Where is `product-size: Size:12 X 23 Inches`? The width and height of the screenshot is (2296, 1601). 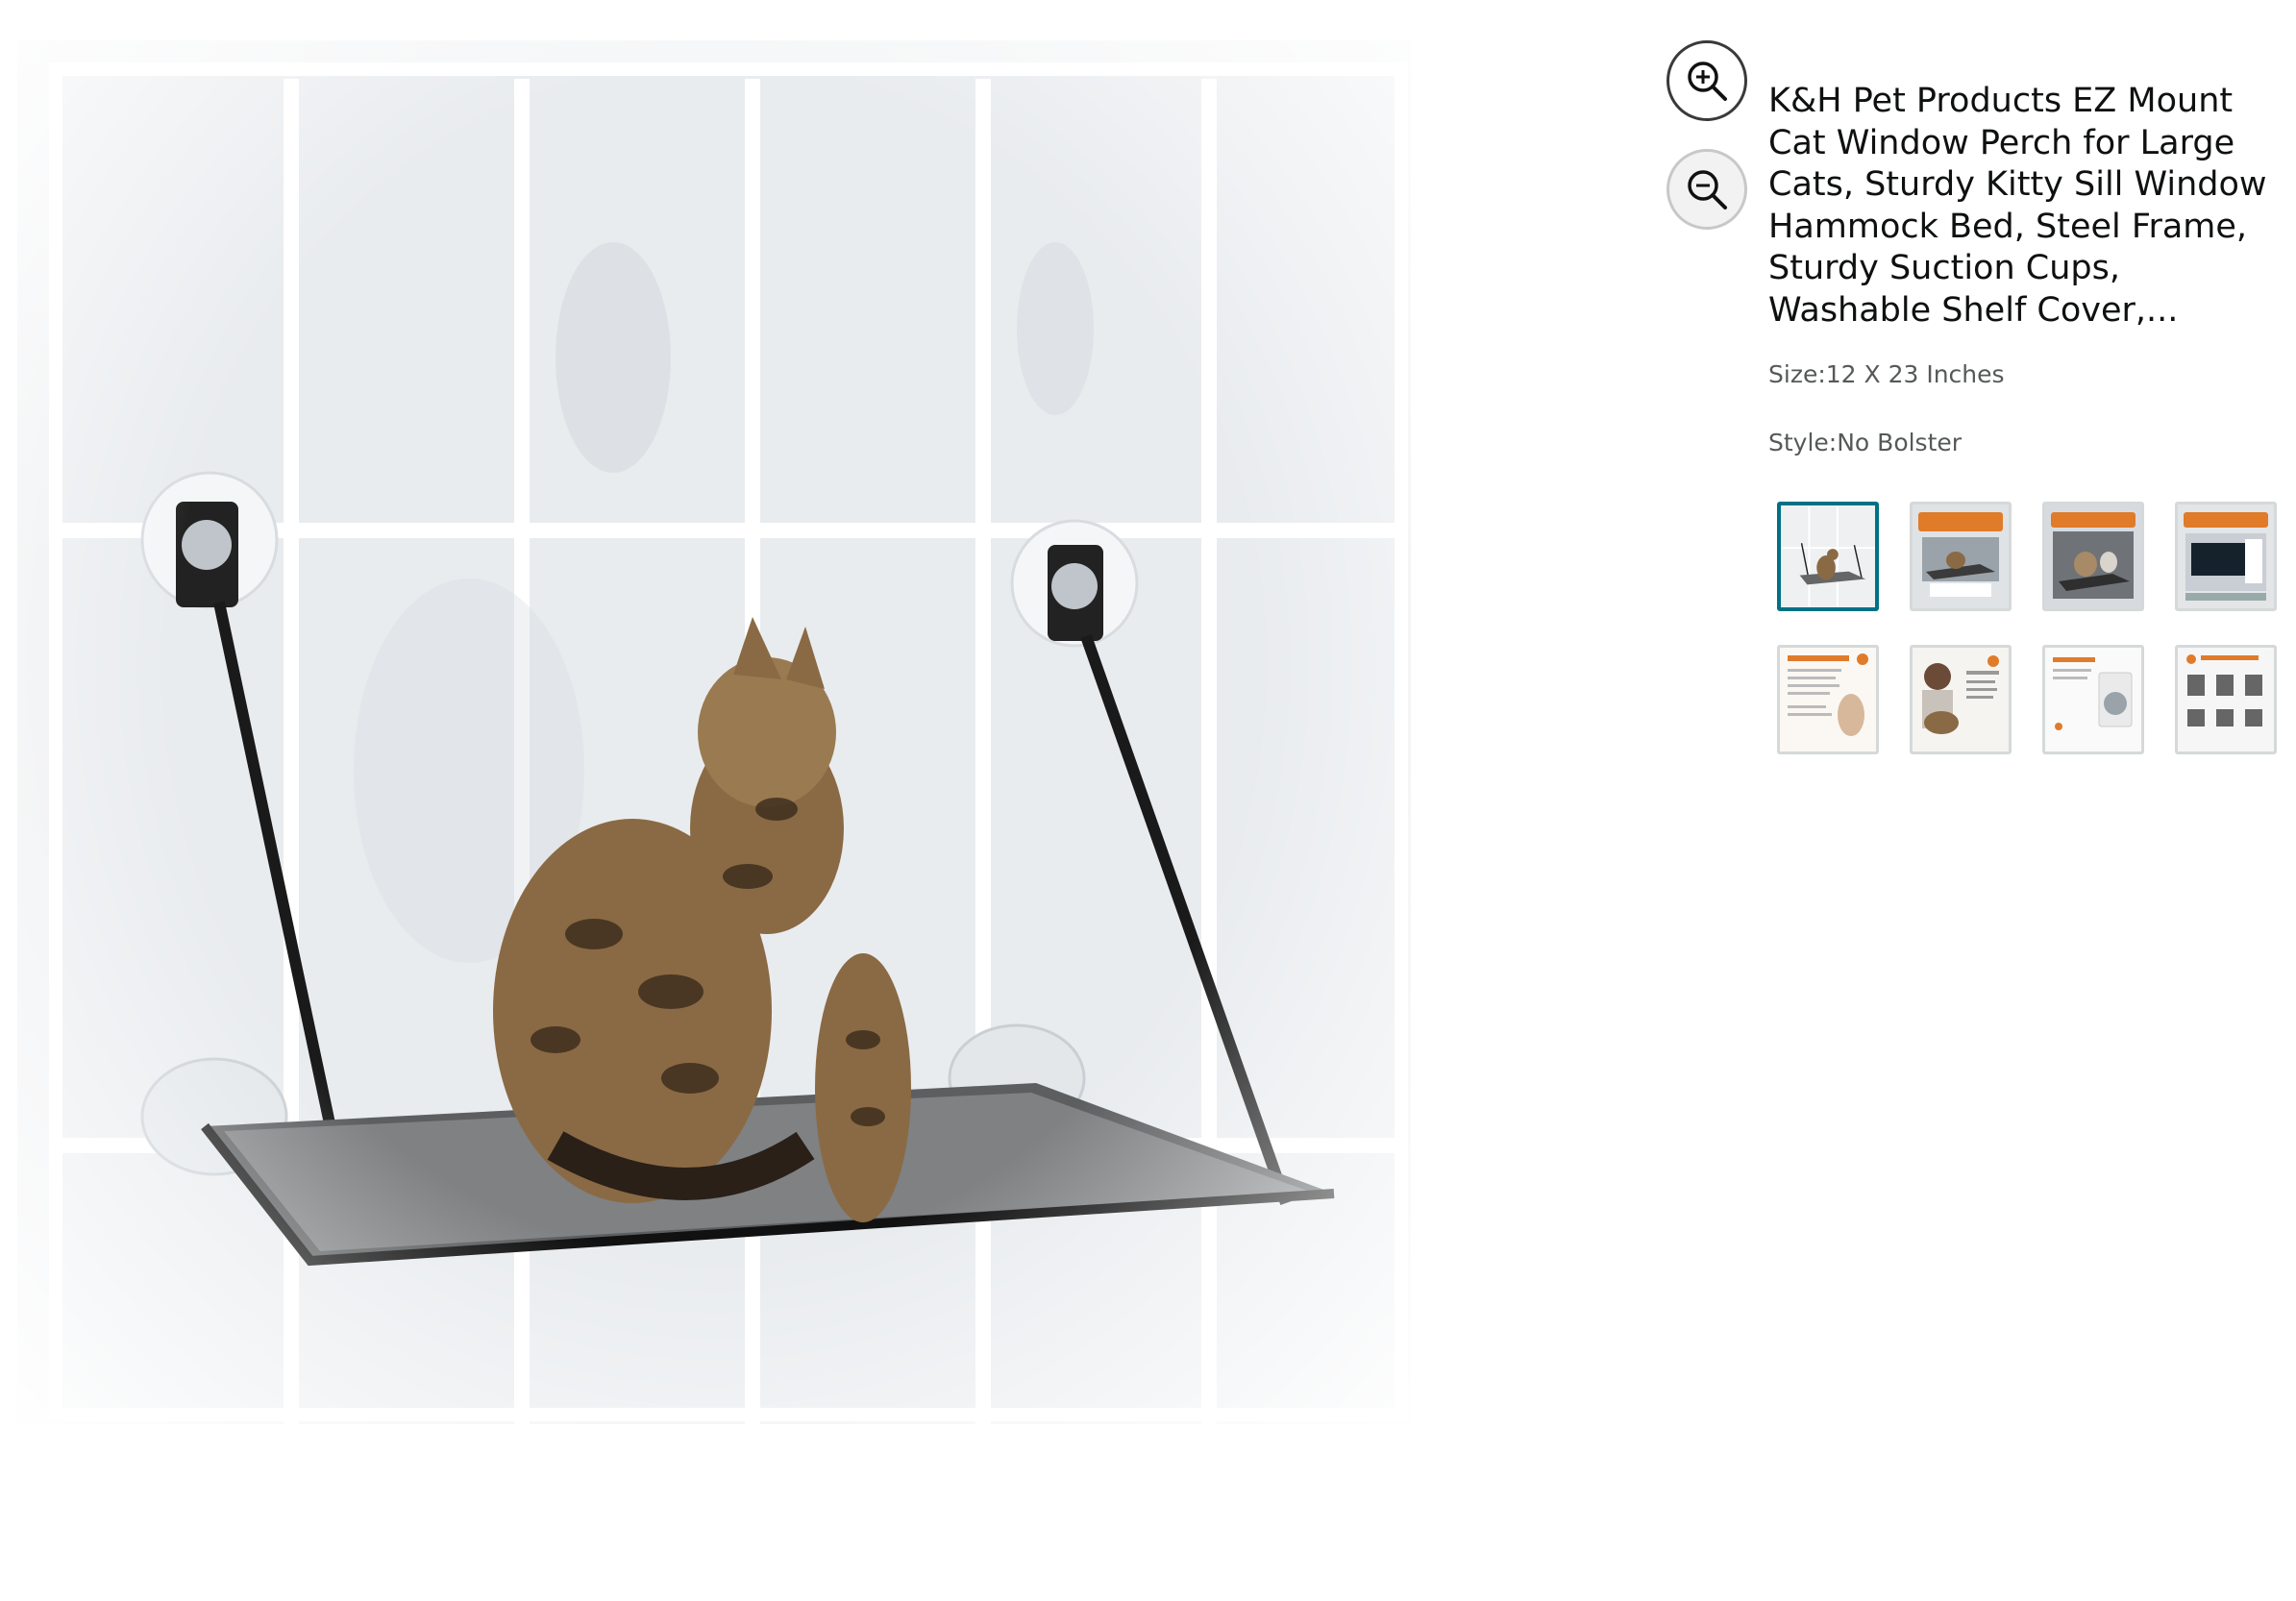
product-size: Size:12 X 23 Inches is located at coordinates (1887, 374).